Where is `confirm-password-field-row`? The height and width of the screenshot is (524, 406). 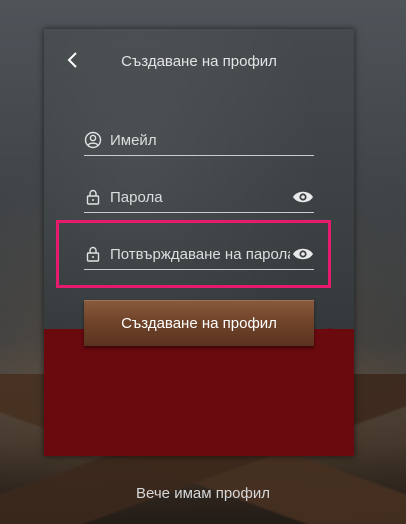
confirm-password-field-row is located at coordinates (199, 254).